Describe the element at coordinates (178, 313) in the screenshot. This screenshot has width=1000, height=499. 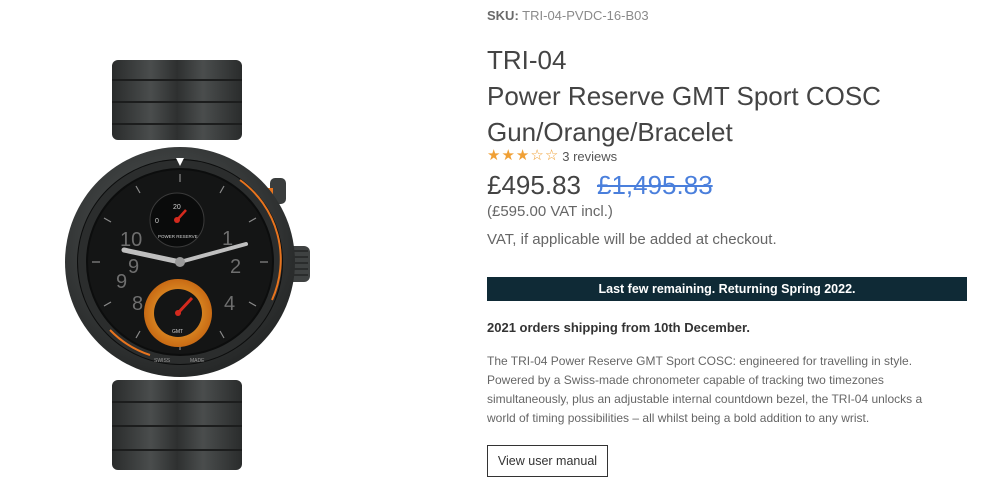
I see `gmt-subdial: GMT` at that location.